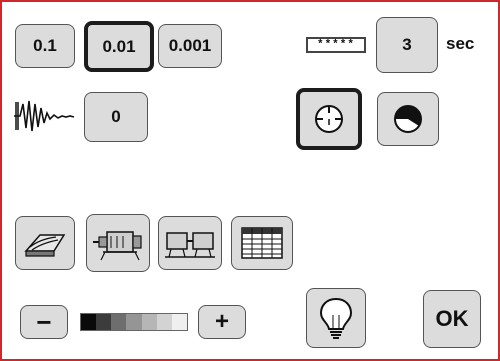 This screenshot has width=500, height=361. I want to click on light-button, so click(336, 318).